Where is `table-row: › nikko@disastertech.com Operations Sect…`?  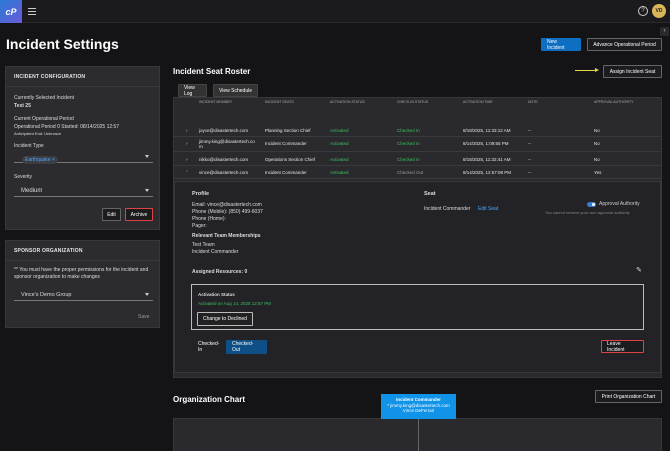
table-row: › nikko@disastertech.com Operations Sect… is located at coordinates (417, 159).